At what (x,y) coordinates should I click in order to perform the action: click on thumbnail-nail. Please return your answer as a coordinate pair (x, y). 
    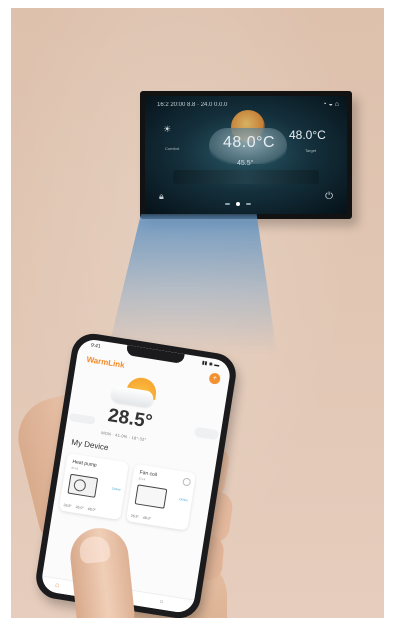
    Looking at the image, I should click on (94, 550).